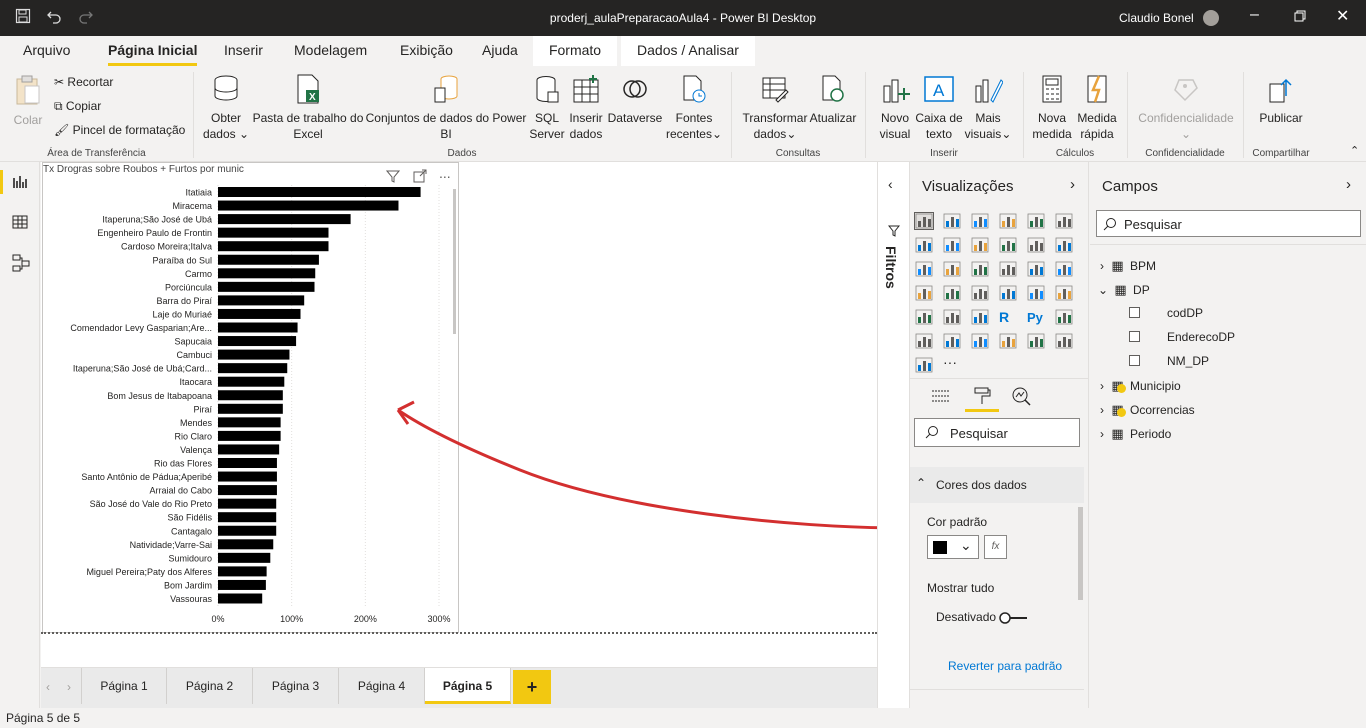 This screenshot has height=728, width=1366. What do you see at coordinates (924, 341) in the screenshot?
I see `decomposition-tree-icon` at bounding box center [924, 341].